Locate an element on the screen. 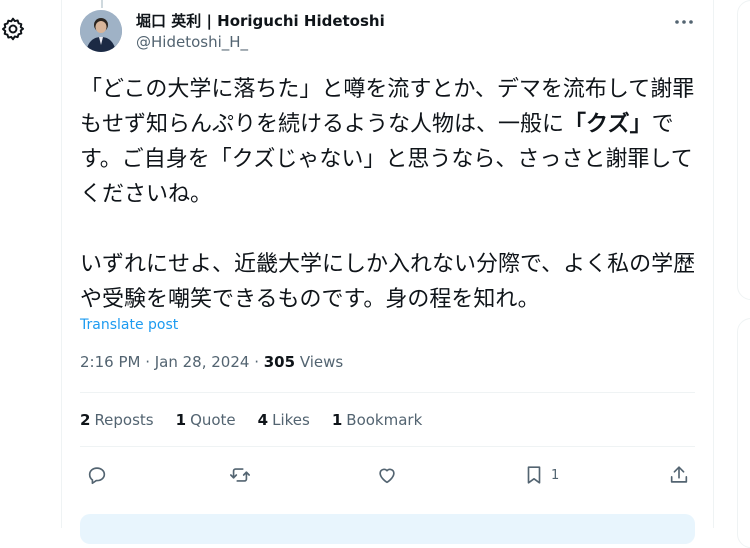  likes-label: Likes is located at coordinates (291, 420).